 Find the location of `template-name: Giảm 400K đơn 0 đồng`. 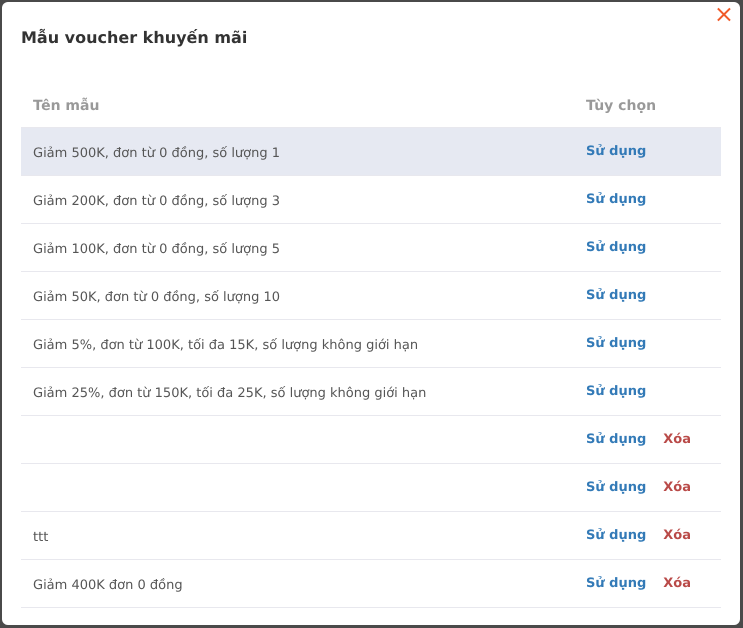

template-name: Giảm 400K đơn 0 đồng is located at coordinates (108, 585).